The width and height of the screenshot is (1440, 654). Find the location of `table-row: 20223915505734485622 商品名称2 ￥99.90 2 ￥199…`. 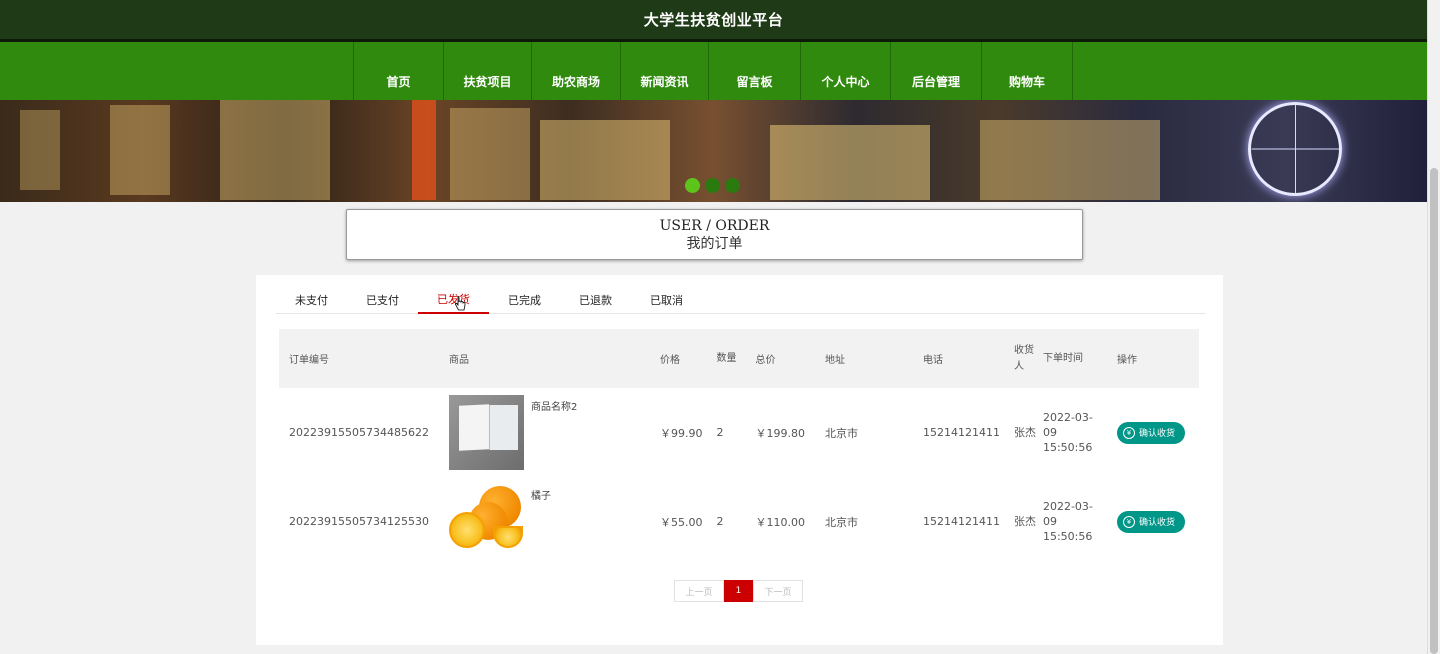

table-row: 20223915505734485622 商品名称2 ￥99.90 2 ￥199… is located at coordinates (739, 432).